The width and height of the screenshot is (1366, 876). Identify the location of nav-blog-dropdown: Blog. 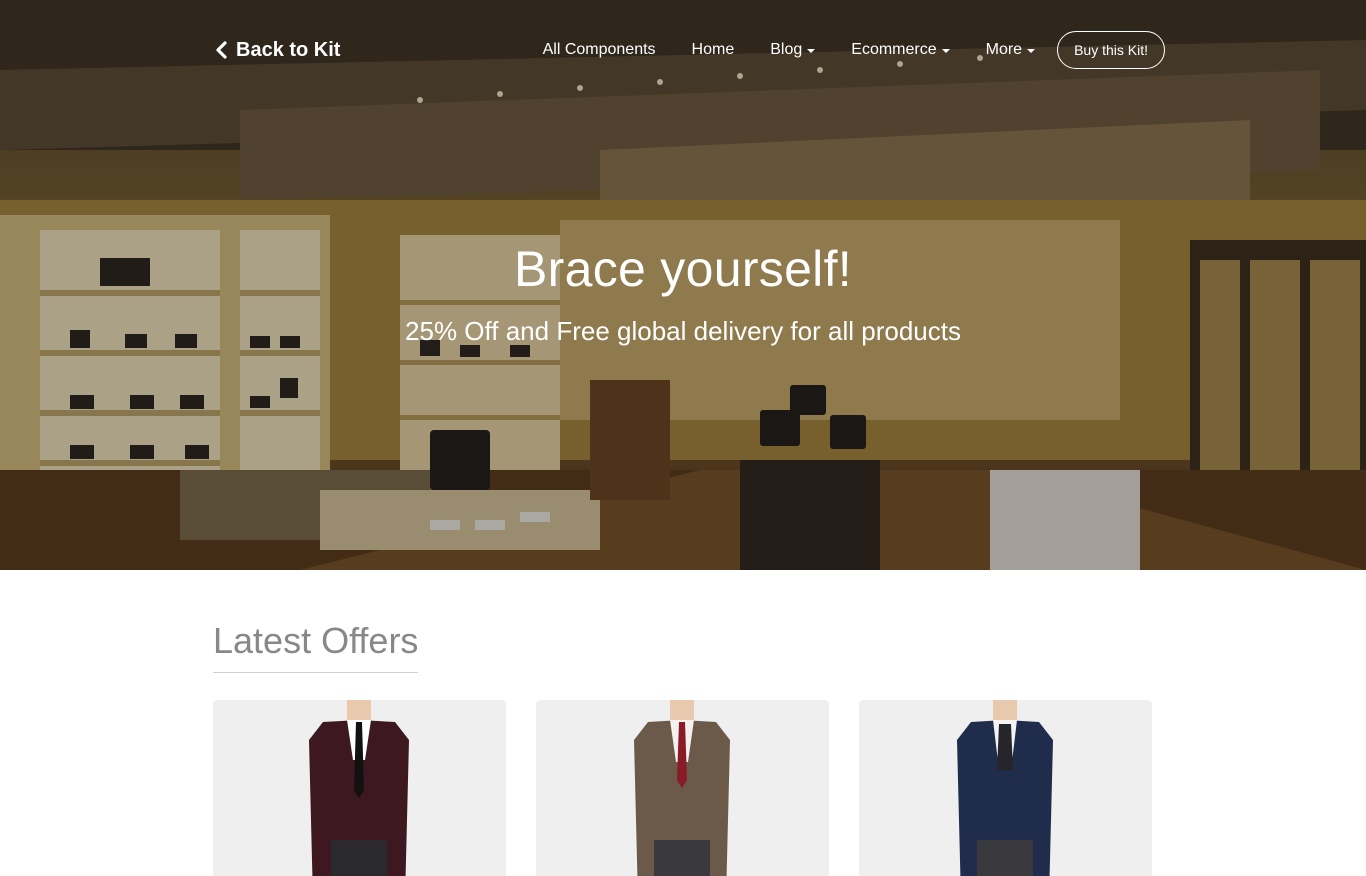
(793, 50).